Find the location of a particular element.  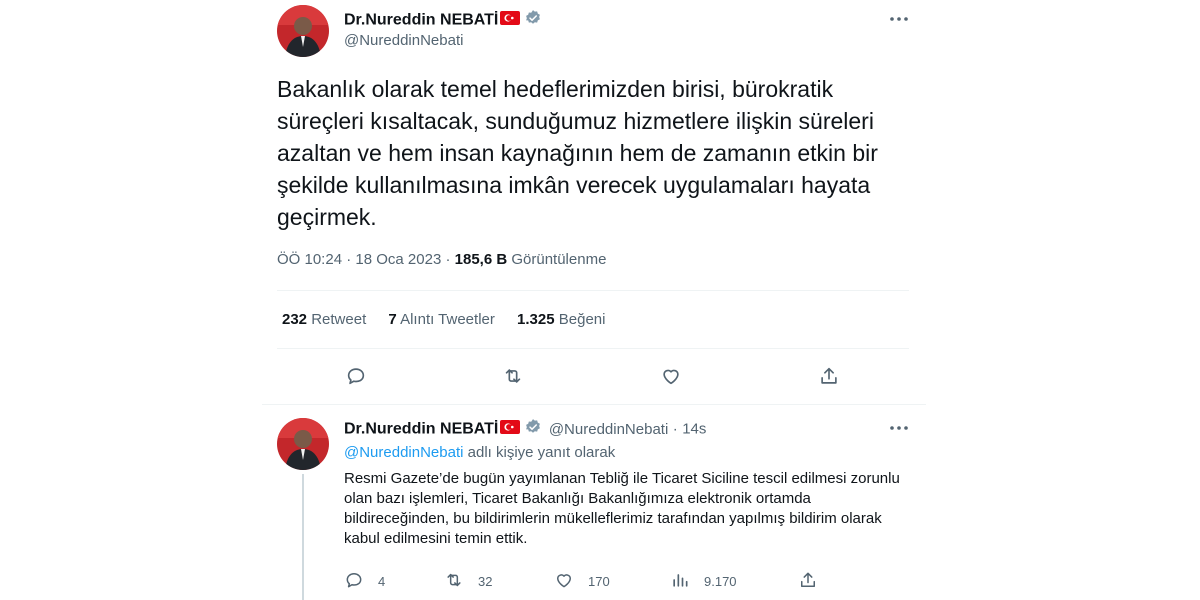

reply-context: @NureddinNebati adlı kişiye yanıt olarak is located at coordinates (479, 452).